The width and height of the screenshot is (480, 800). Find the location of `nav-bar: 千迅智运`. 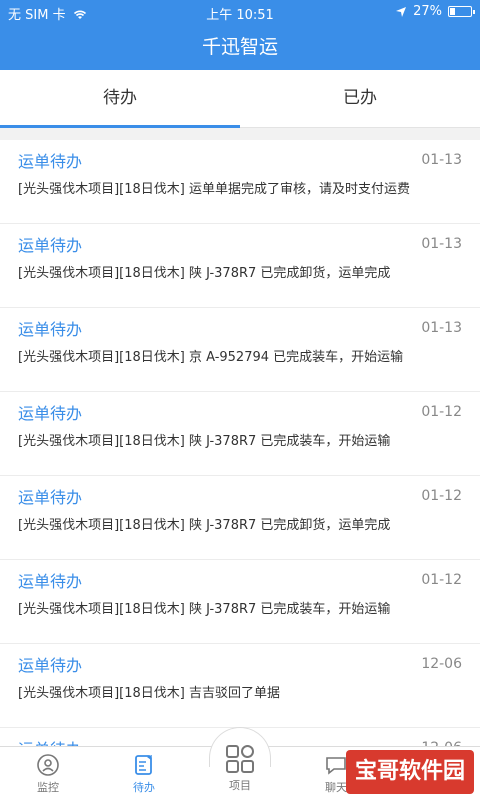

nav-bar: 千迅智运 is located at coordinates (240, 47).